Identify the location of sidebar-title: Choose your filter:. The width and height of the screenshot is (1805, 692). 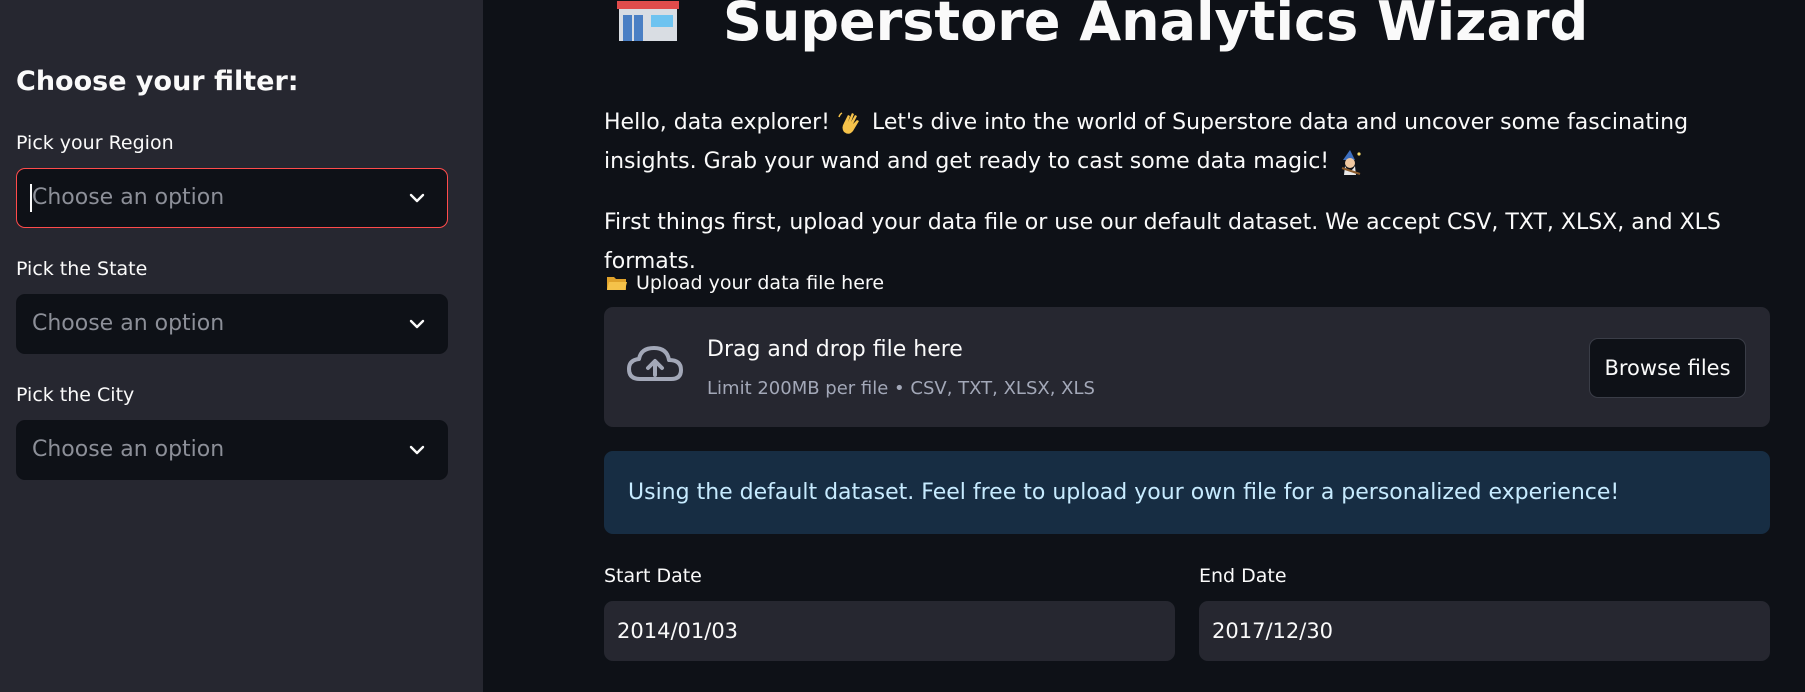
(157, 81).